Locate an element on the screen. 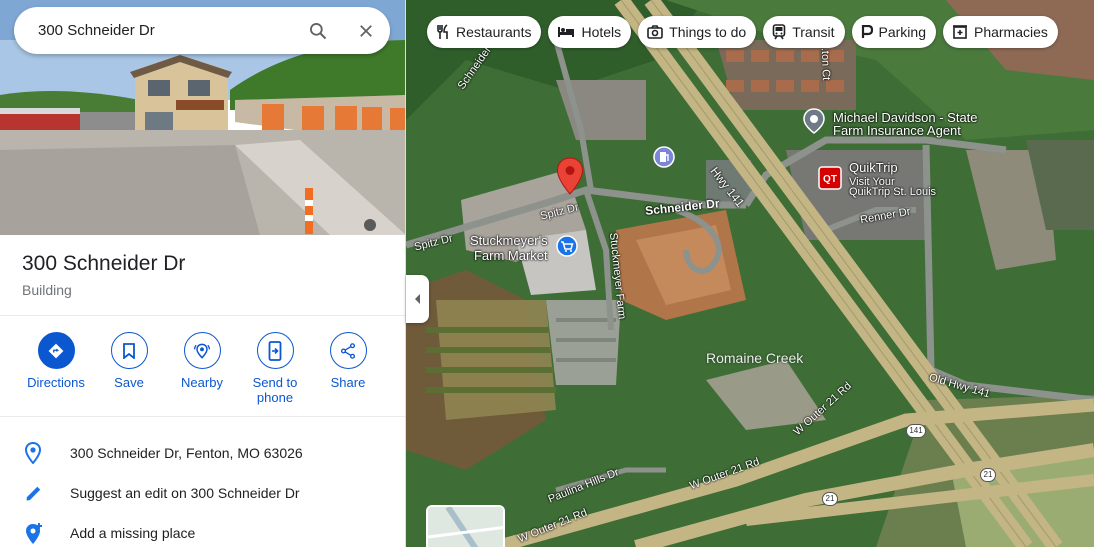  suggest-edit-text: Suggest an edit on 300 Schneider Dr is located at coordinates (185, 493).